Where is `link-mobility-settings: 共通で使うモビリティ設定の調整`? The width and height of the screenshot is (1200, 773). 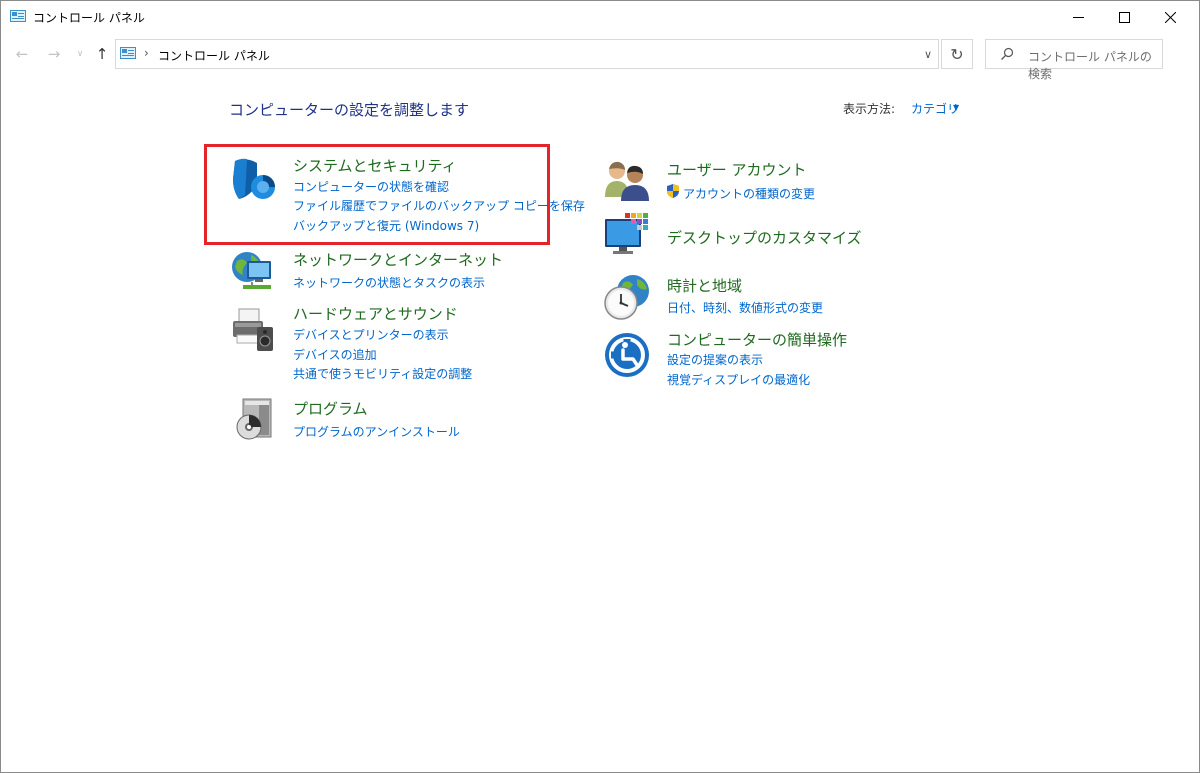 link-mobility-settings: 共通で使うモビリティ設定の調整 is located at coordinates (382, 373).